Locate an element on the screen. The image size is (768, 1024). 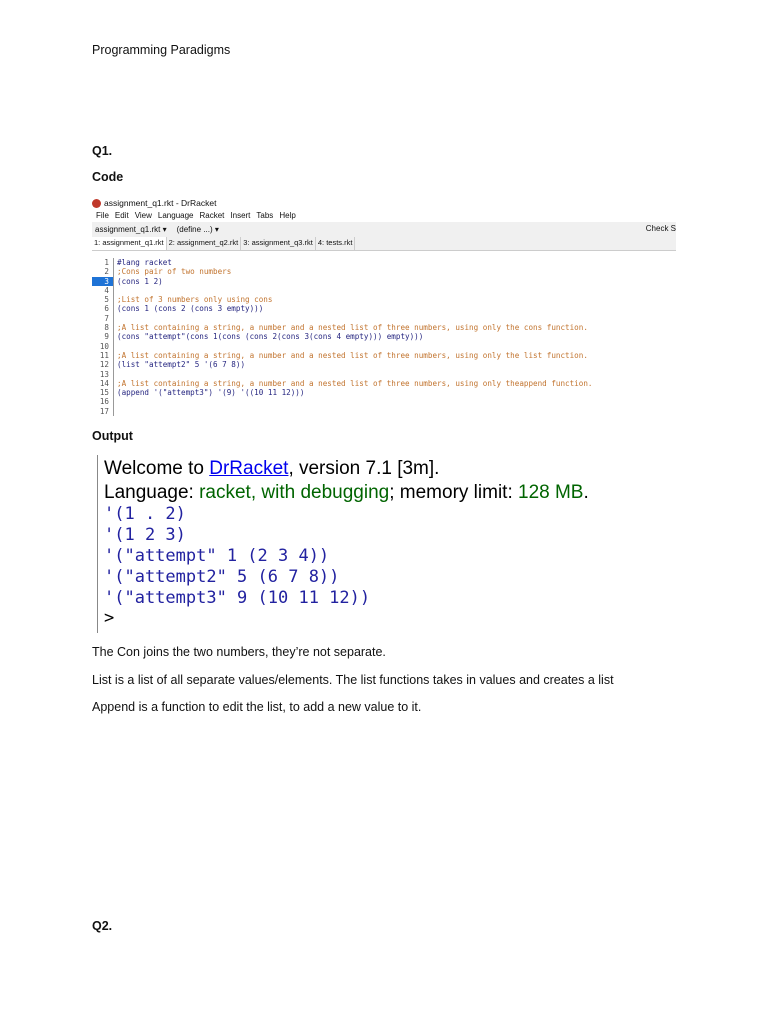
memory-label: ; memory limit: is located at coordinates (453, 492).